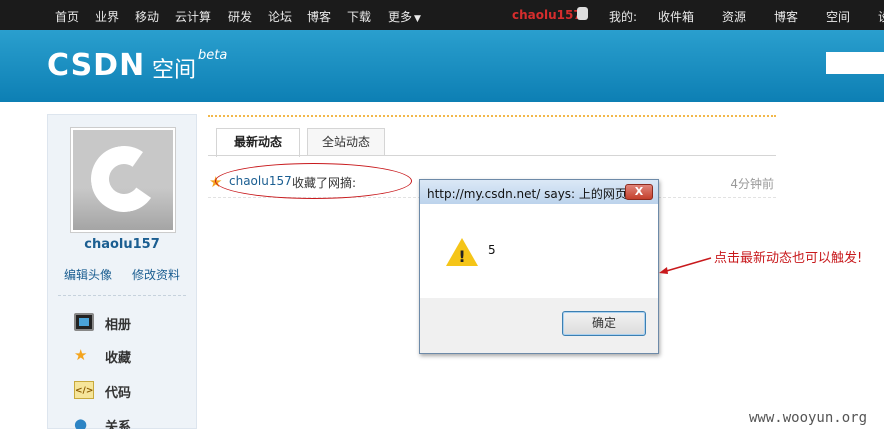 This screenshot has height=429, width=884. What do you see at coordinates (118, 358) in the screenshot?
I see `sidebar-item-label: 收藏` at bounding box center [118, 358].